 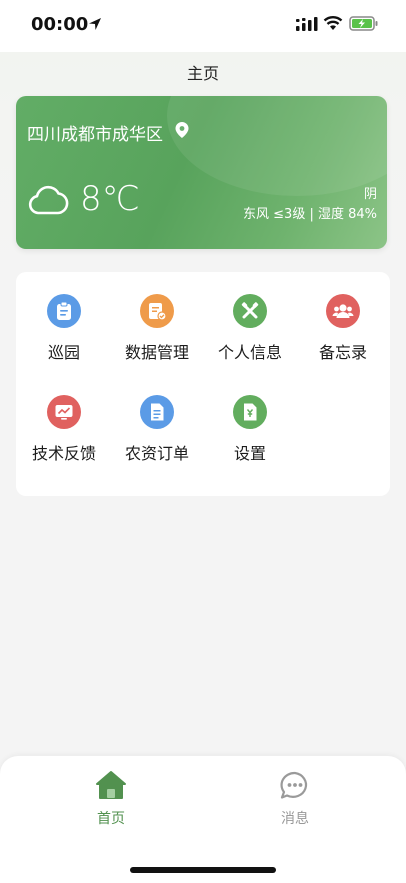 I want to click on menu-item-label: 农资订单, so click(x=156, y=453).